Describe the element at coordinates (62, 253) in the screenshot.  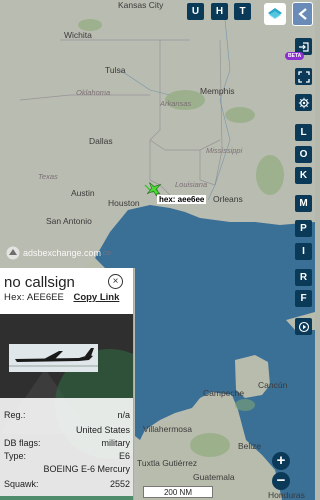
I see `logo-text: adsbexchange.com` at that location.